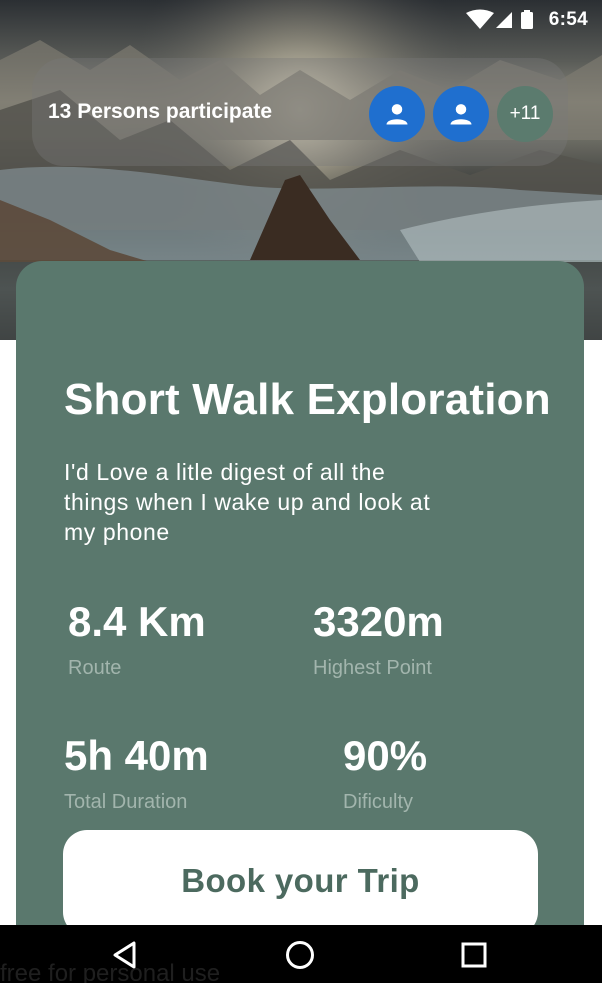  I want to click on stat-route-value: 8.4 Km, so click(137, 621).